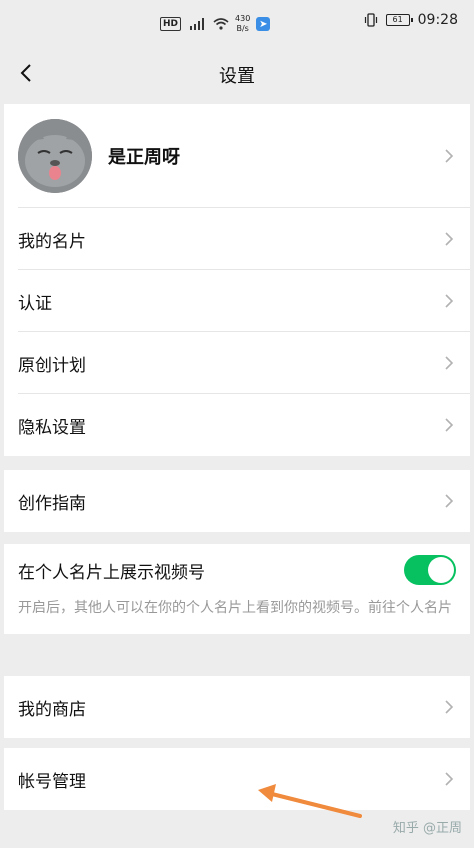 Image resolution: width=474 pixels, height=848 pixels. Describe the element at coordinates (399, 20) in the screenshot. I see `battery-icon: 61` at that location.